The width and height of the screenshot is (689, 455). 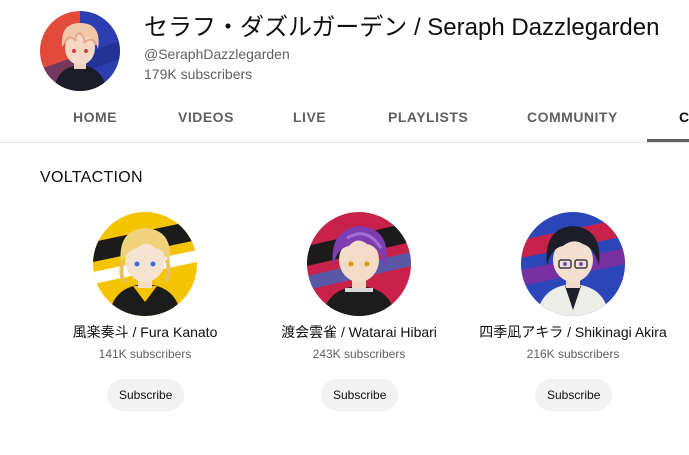 I want to click on tab-home: HOME, so click(x=95, y=120).